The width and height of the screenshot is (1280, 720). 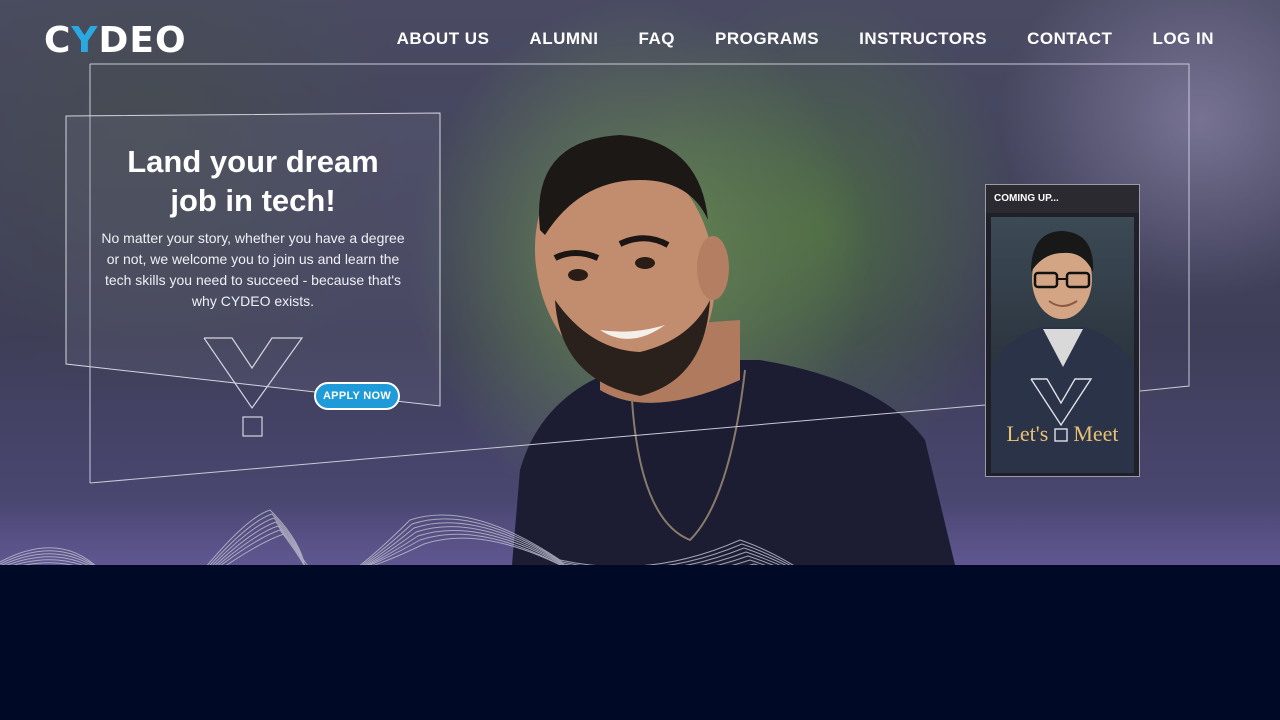 I want to click on nav-faq: FAQ, so click(x=657, y=39).